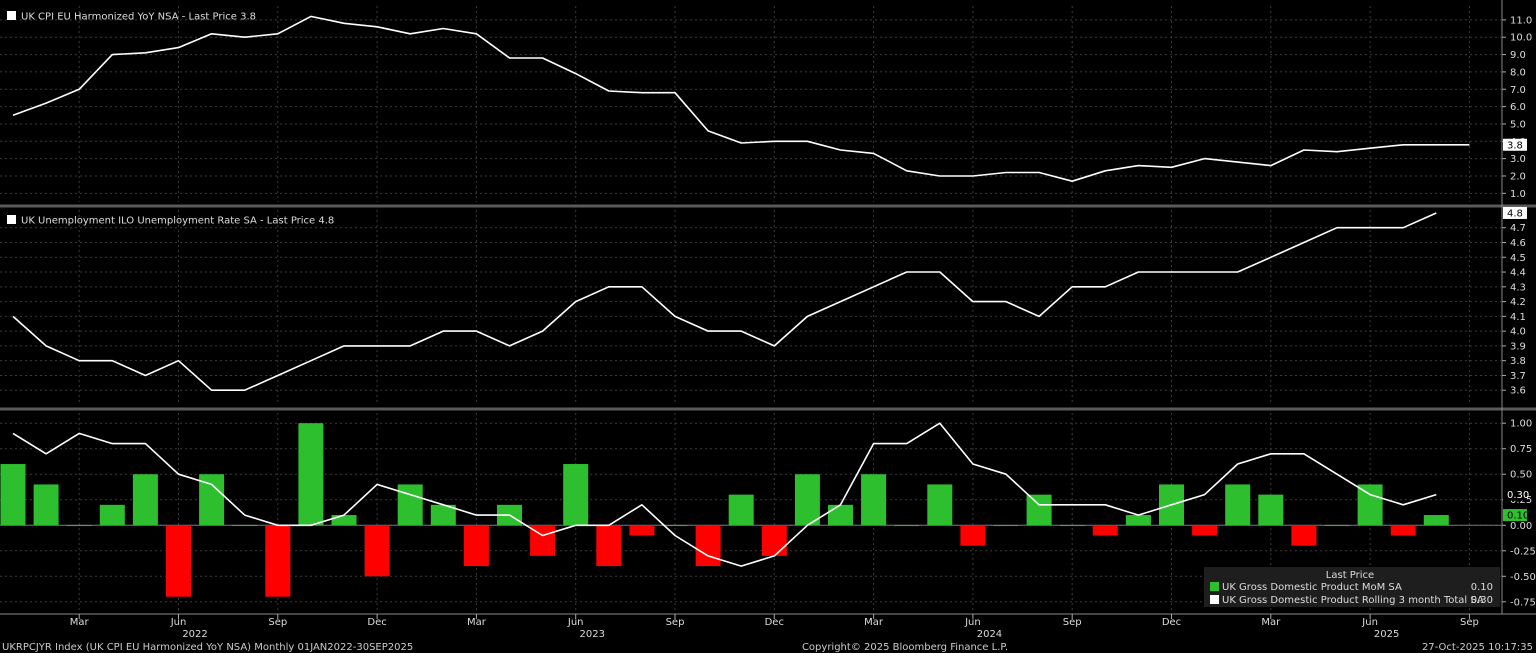  I want to click on legend-value-rolling: 0.30, so click(1482, 600).